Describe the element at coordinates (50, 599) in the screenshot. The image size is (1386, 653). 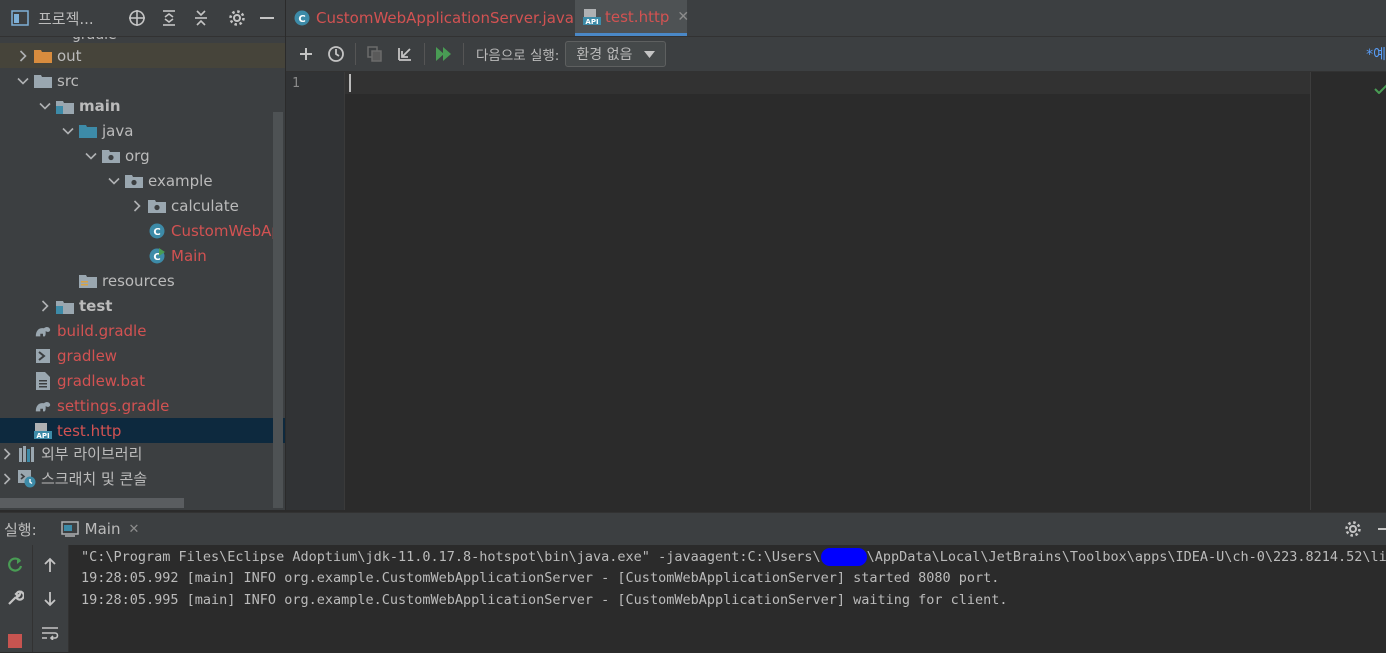
I see `arrow-down-icon` at that location.